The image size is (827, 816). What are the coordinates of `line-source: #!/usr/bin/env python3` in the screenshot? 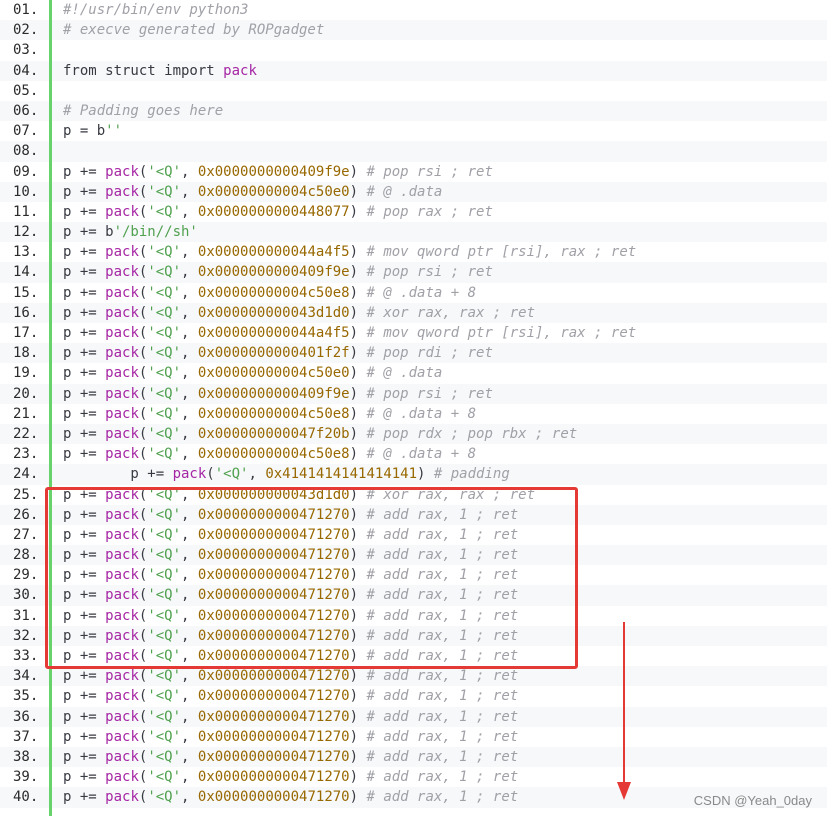 It's located at (445, 10).